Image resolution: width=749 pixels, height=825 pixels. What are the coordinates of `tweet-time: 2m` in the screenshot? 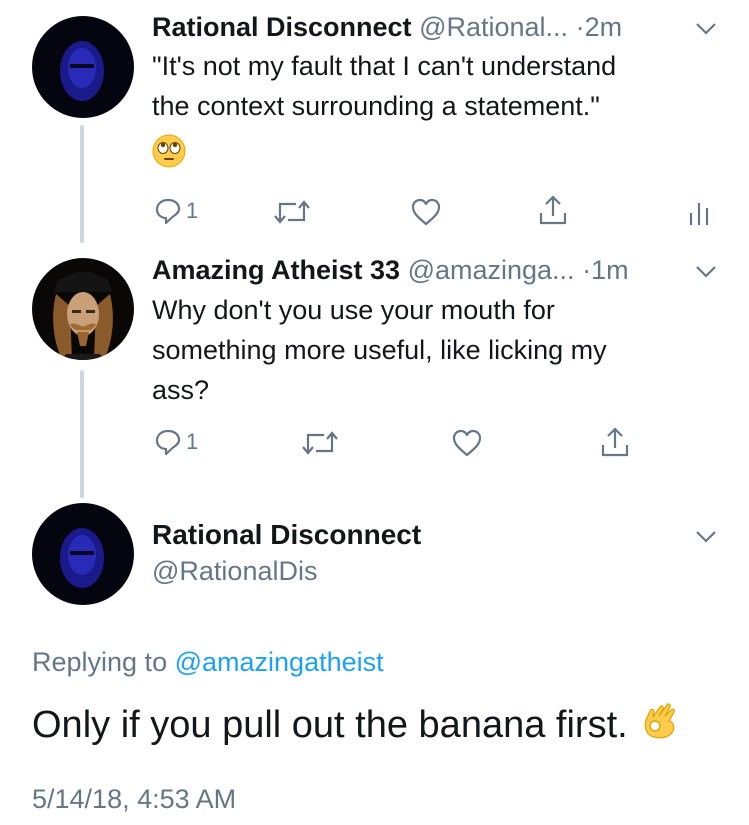 It's located at (604, 27).